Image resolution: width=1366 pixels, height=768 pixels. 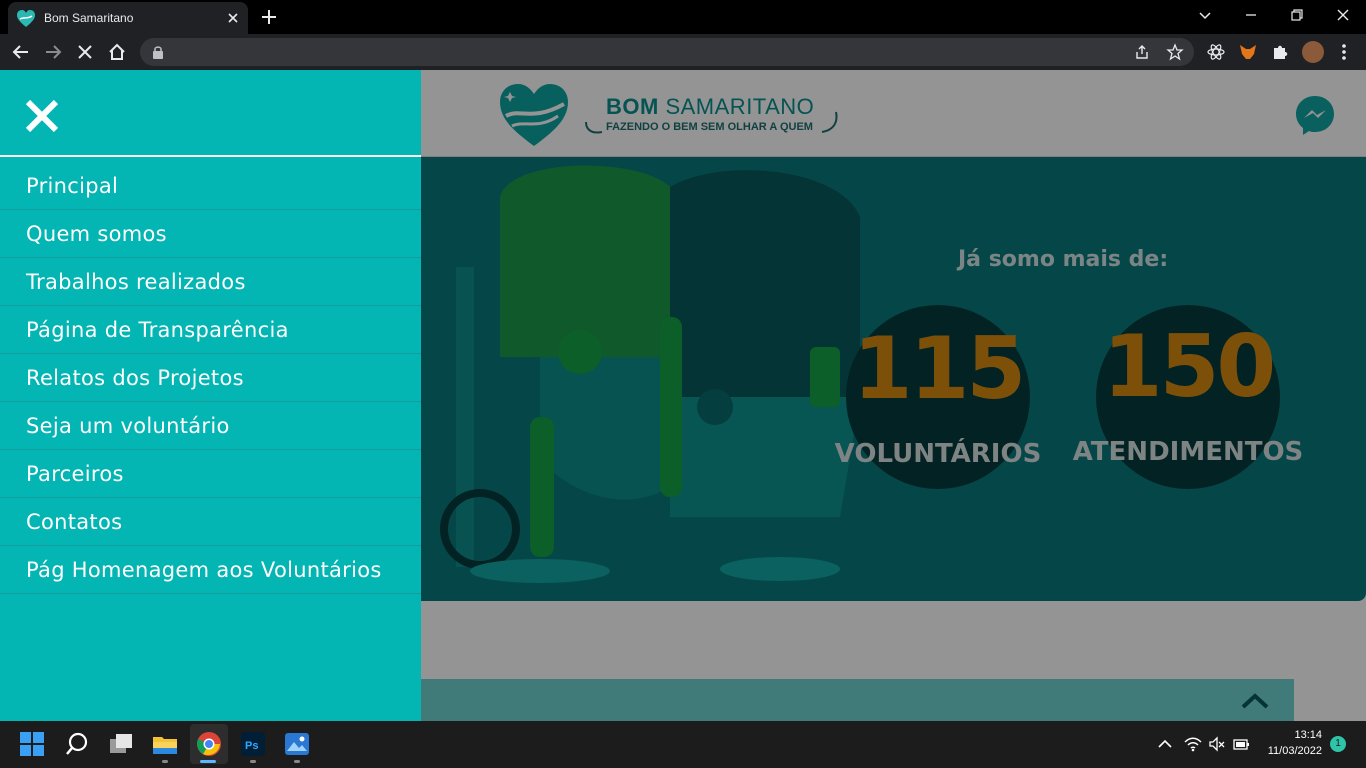 I want to click on extensions-puzzle-icon, so click(x=1280, y=52).